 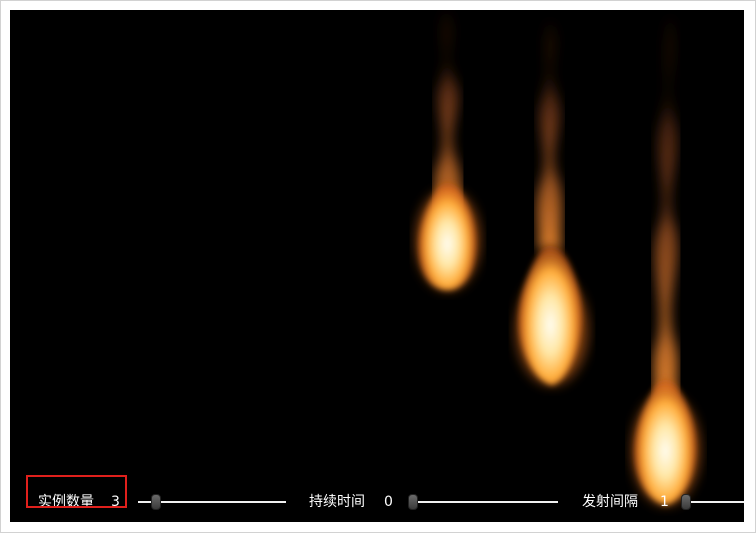 What do you see at coordinates (76, 491) in the screenshot?
I see `highlight-box` at bounding box center [76, 491].